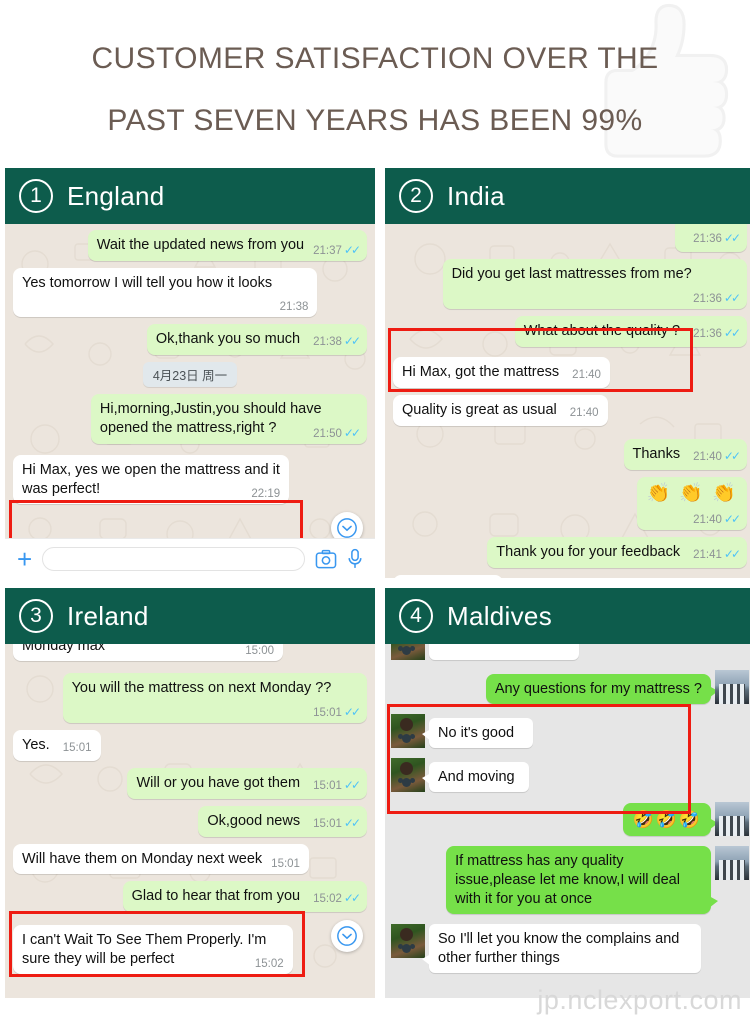 The image size is (750, 1018). I want to click on message-row: Thank you for your feedback 21:41 ✓✓, so click(570, 552).